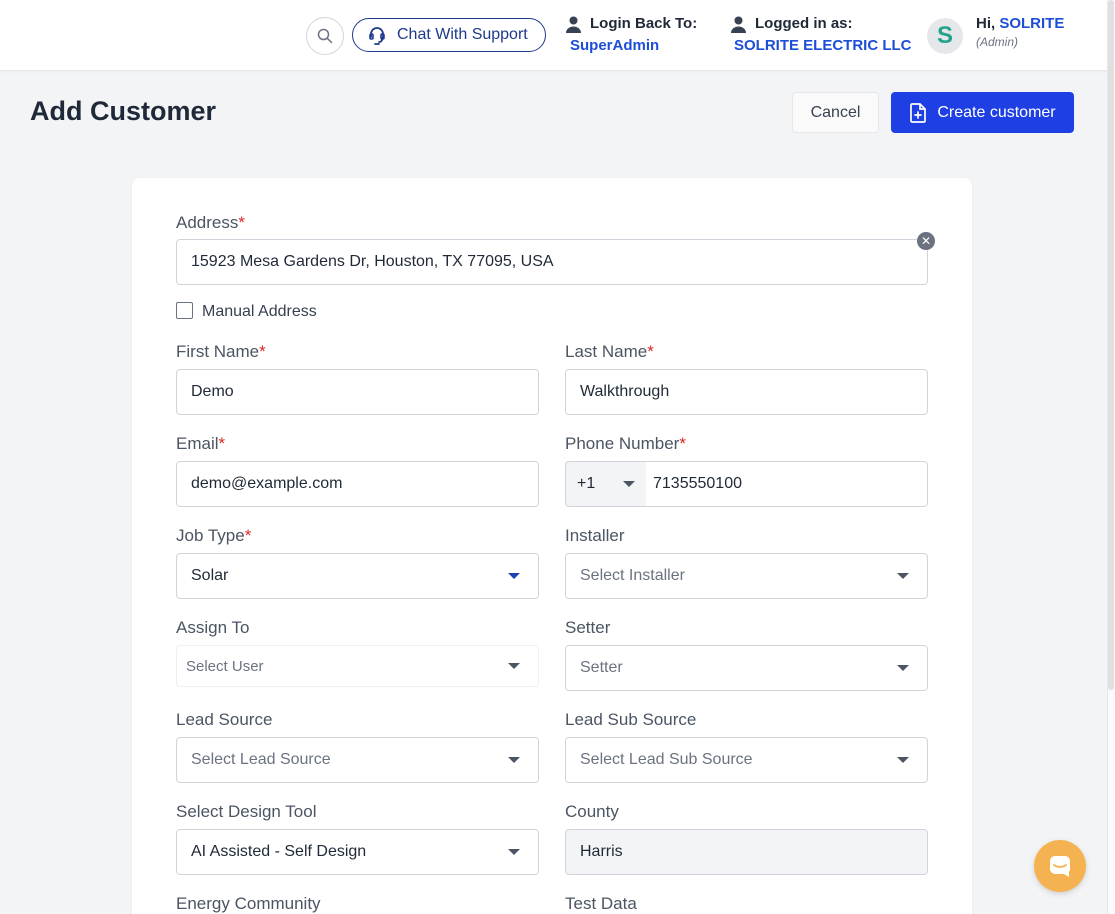 Image resolution: width=1115 pixels, height=914 pixels. Describe the element at coordinates (996, 112) in the screenshot. I see `create-customer-label: Create customer` at that location.